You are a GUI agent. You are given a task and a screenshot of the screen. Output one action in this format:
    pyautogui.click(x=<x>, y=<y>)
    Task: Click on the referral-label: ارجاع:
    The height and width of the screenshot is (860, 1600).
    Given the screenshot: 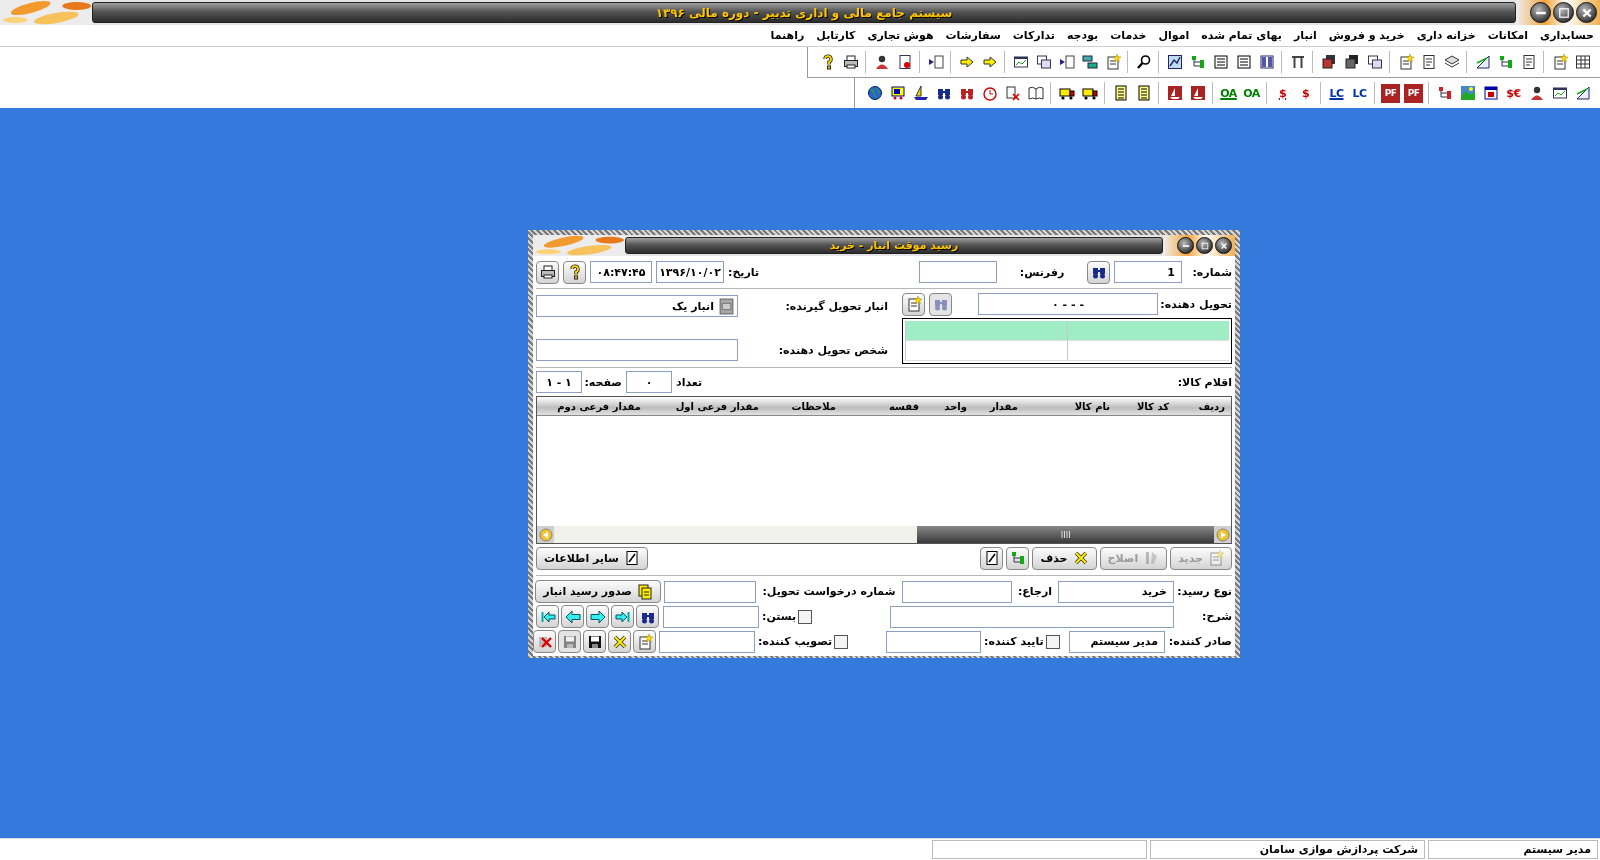 What is the action you would take?
    pyautogui.click(x=1035, y=591)
    